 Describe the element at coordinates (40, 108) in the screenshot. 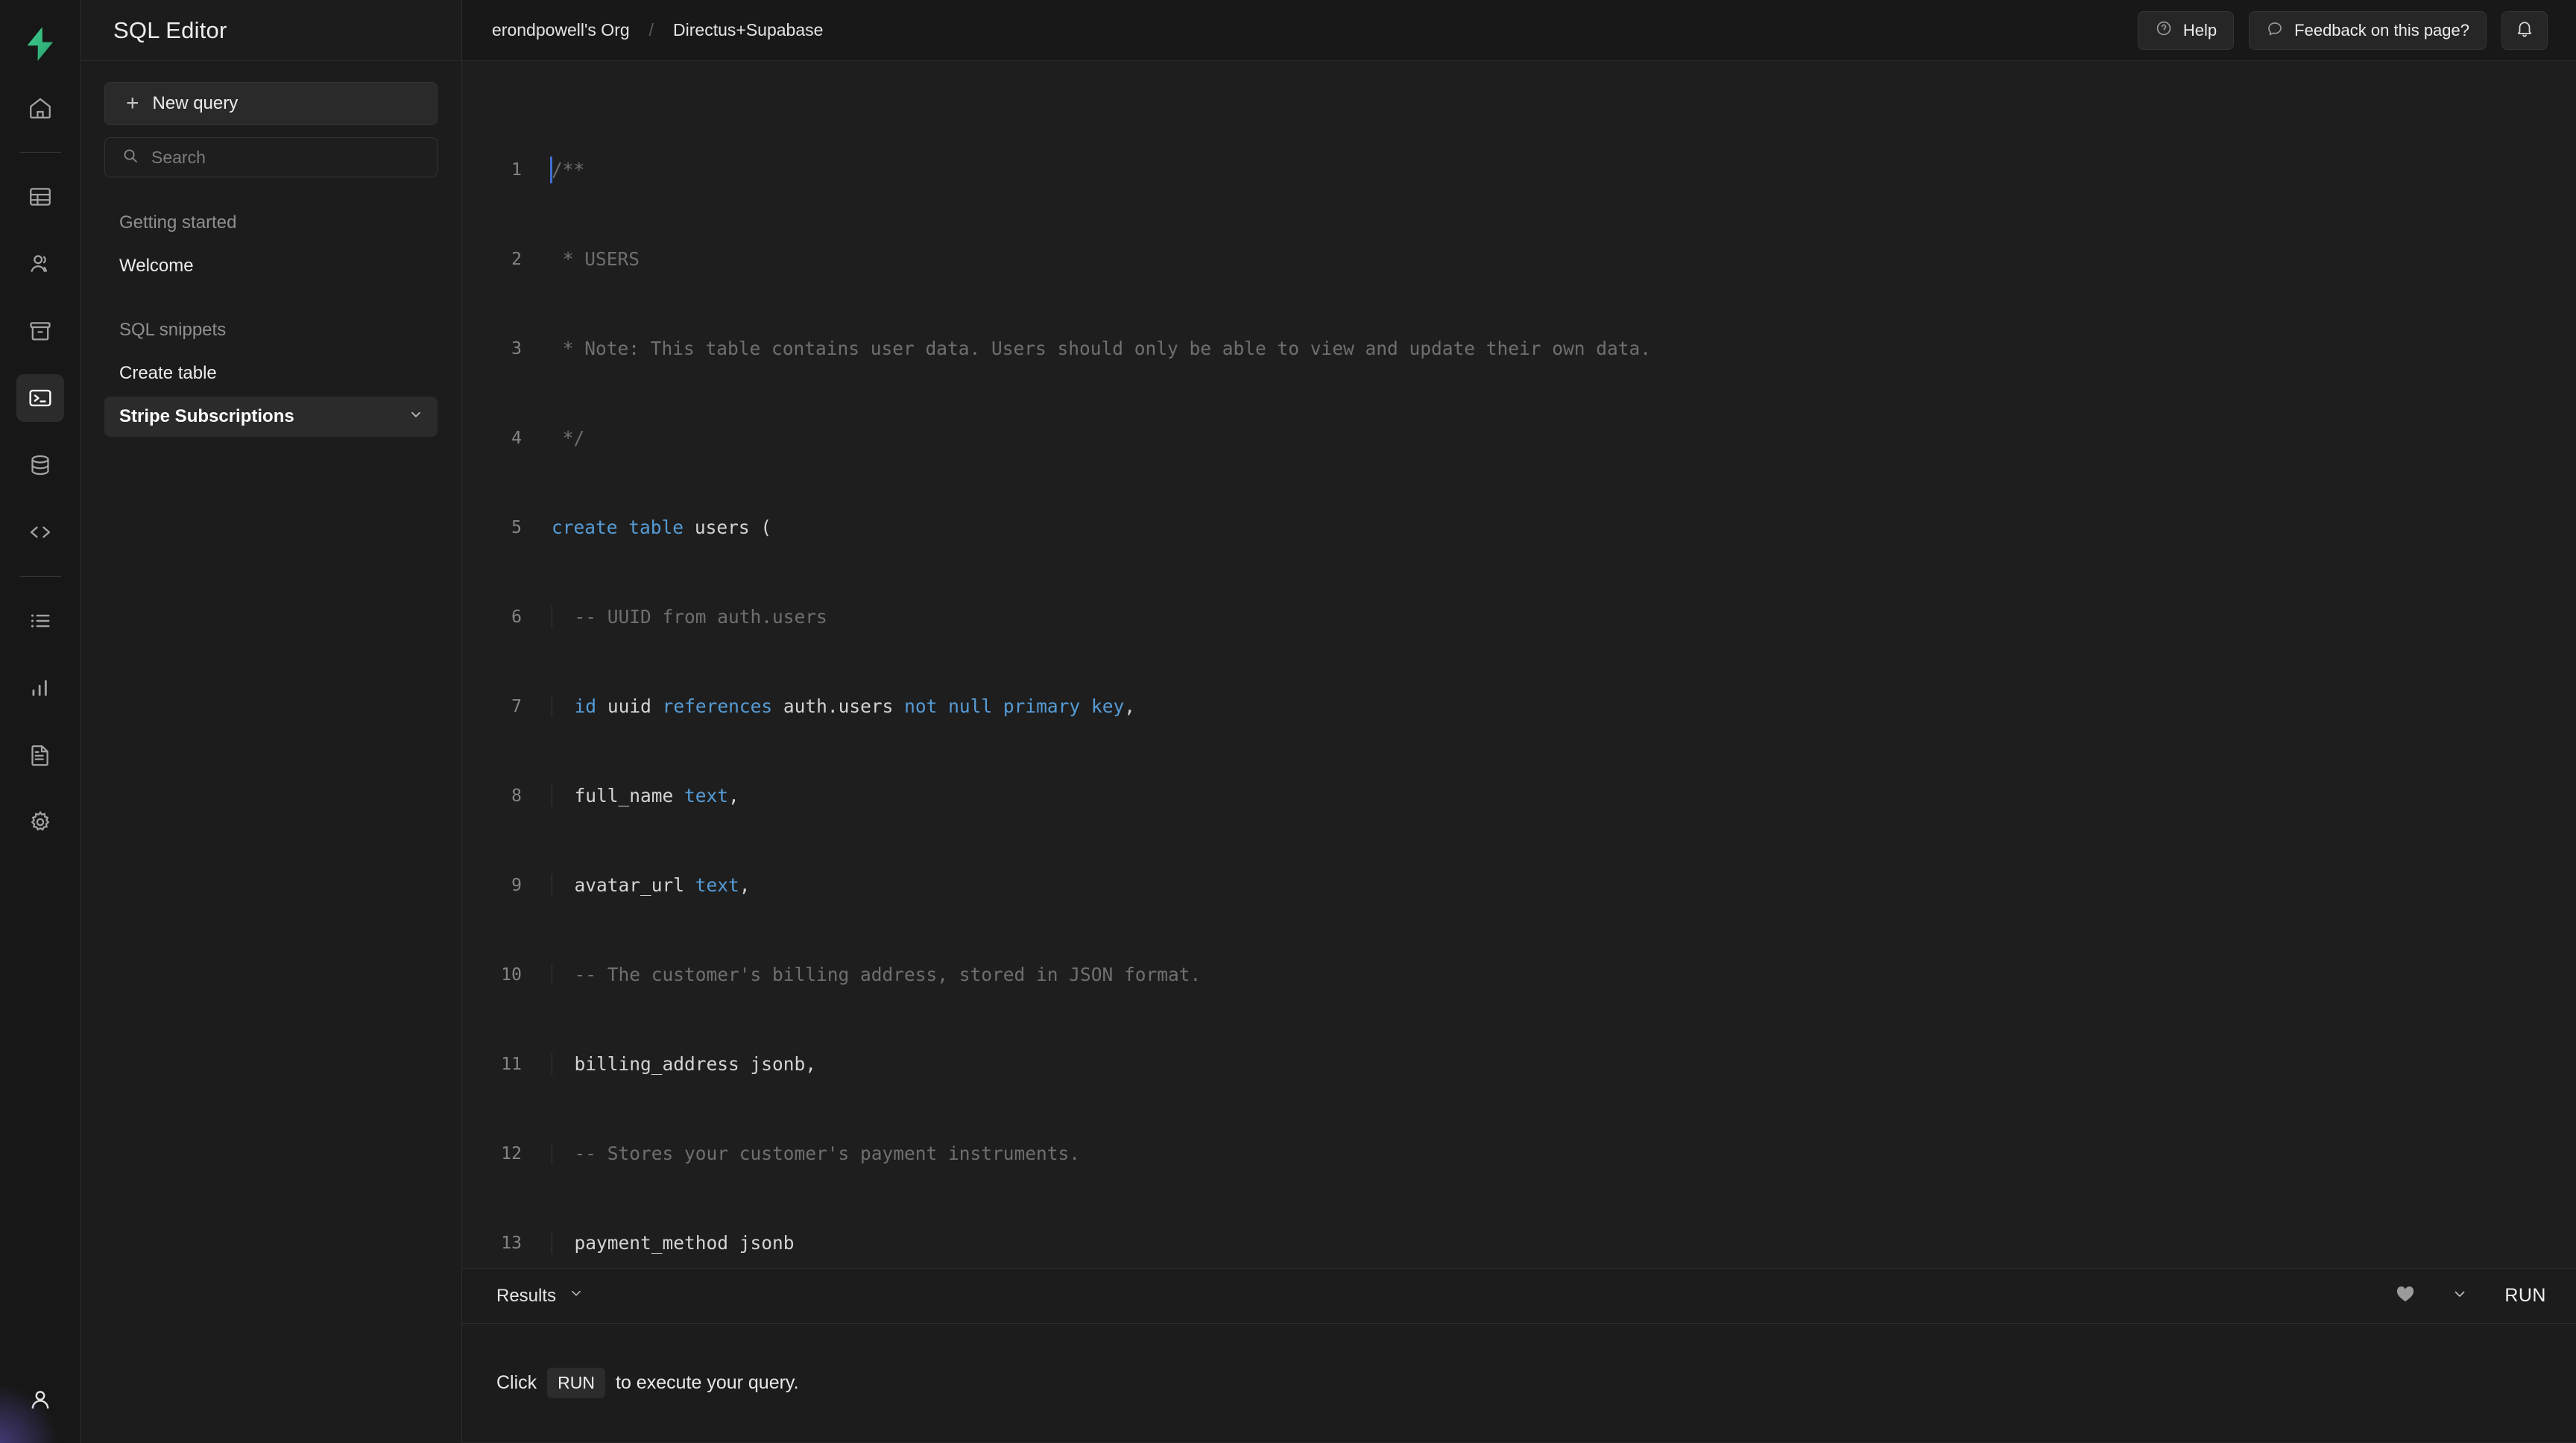

I see `rail-item-home` at that location.